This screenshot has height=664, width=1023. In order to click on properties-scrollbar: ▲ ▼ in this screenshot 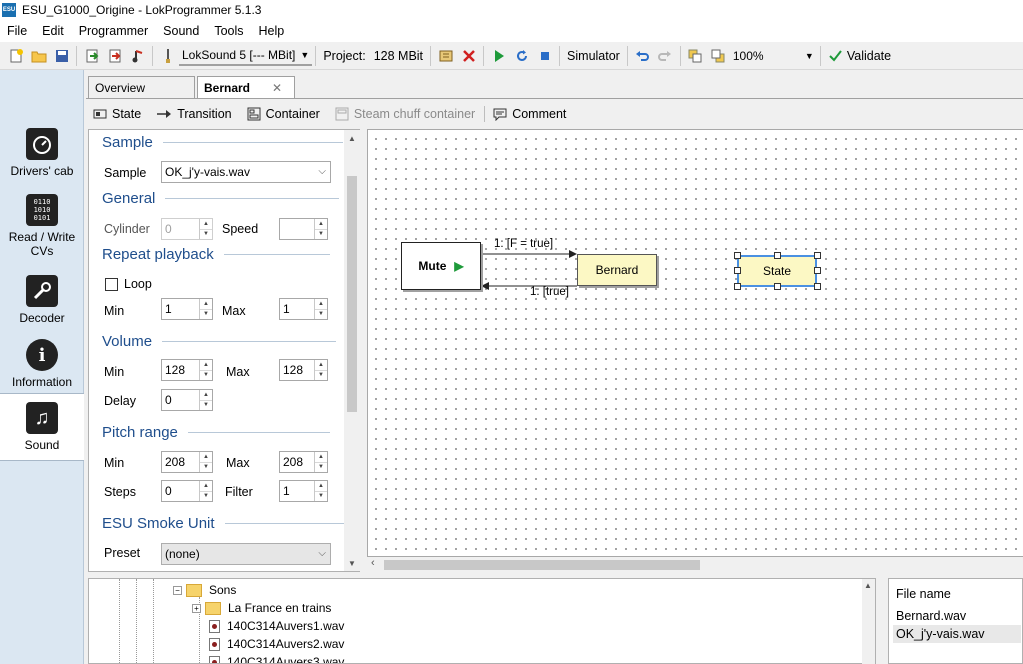, I will do `click(352, 350)`.